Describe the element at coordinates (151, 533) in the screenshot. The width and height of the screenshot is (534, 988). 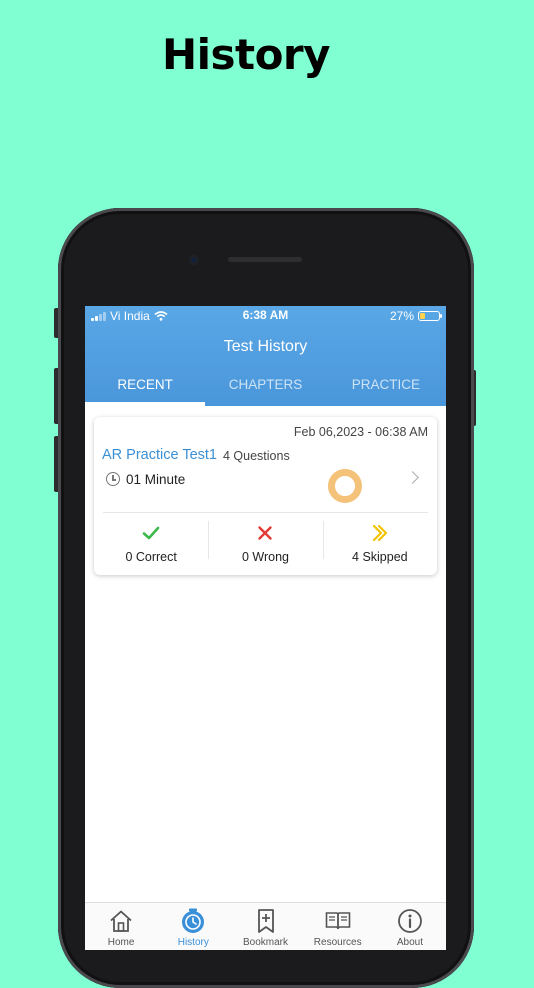
I see `check-icon` at that location.